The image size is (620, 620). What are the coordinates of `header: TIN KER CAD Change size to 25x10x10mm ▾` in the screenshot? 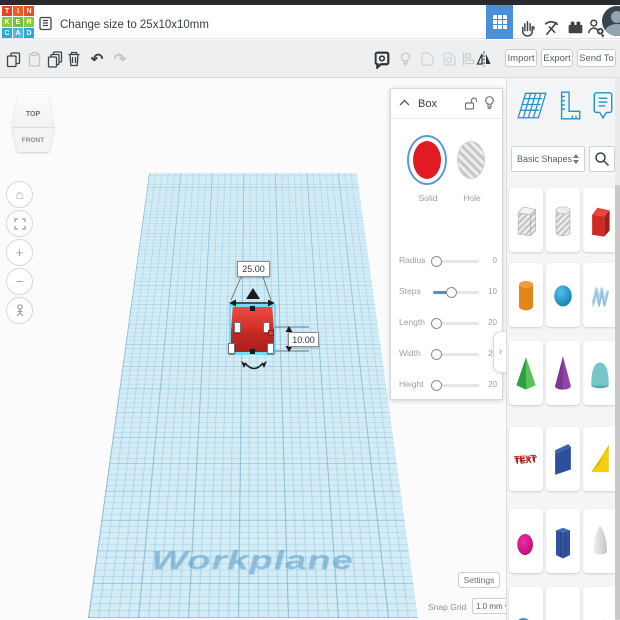 It's located at (310, 22).